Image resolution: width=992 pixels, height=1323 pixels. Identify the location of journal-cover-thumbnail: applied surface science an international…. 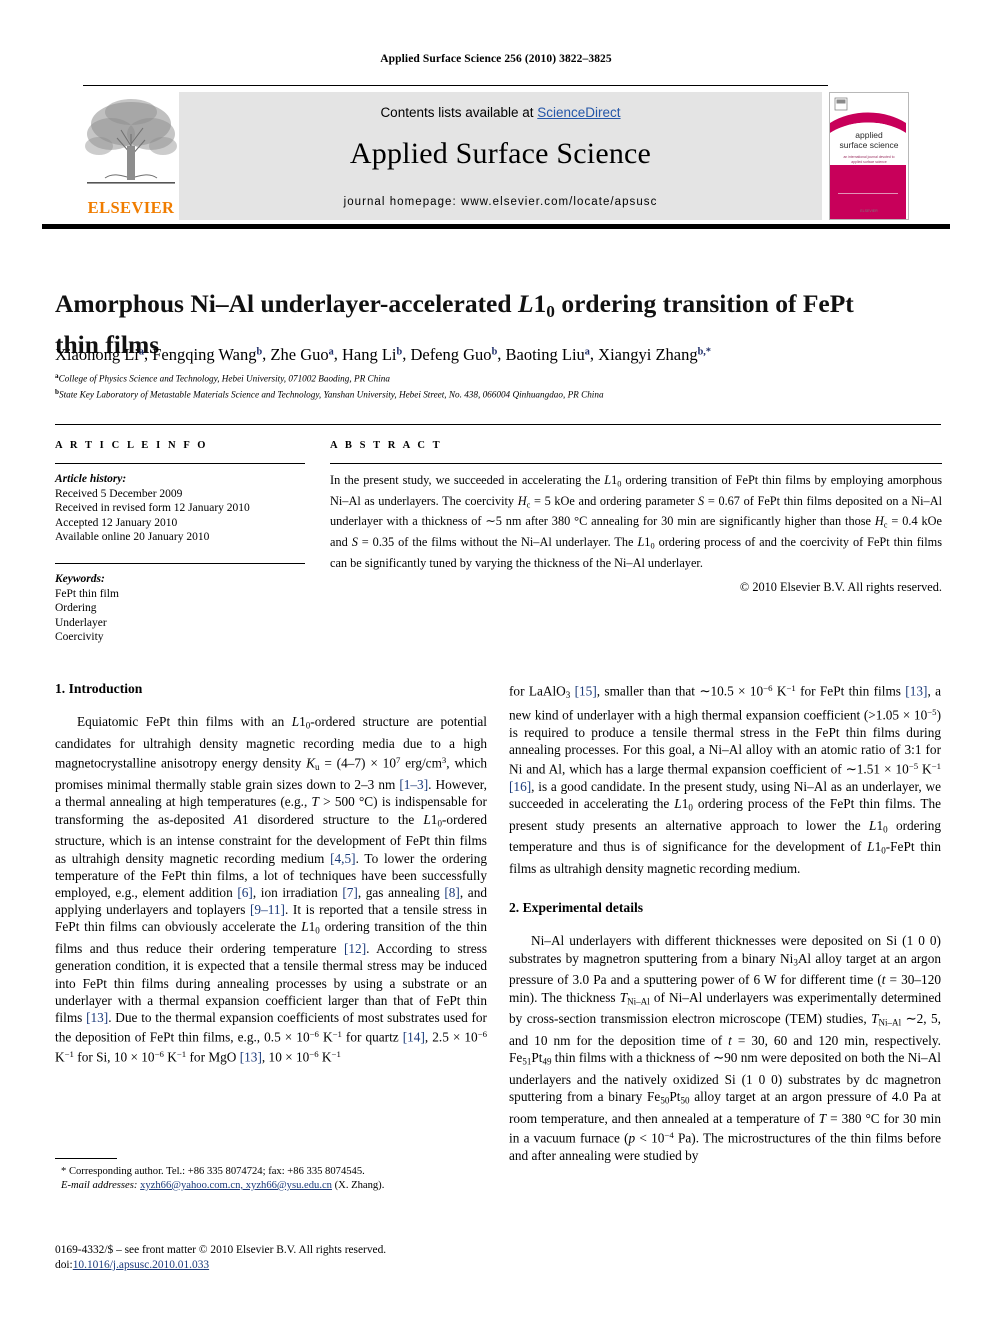
(869, 156).